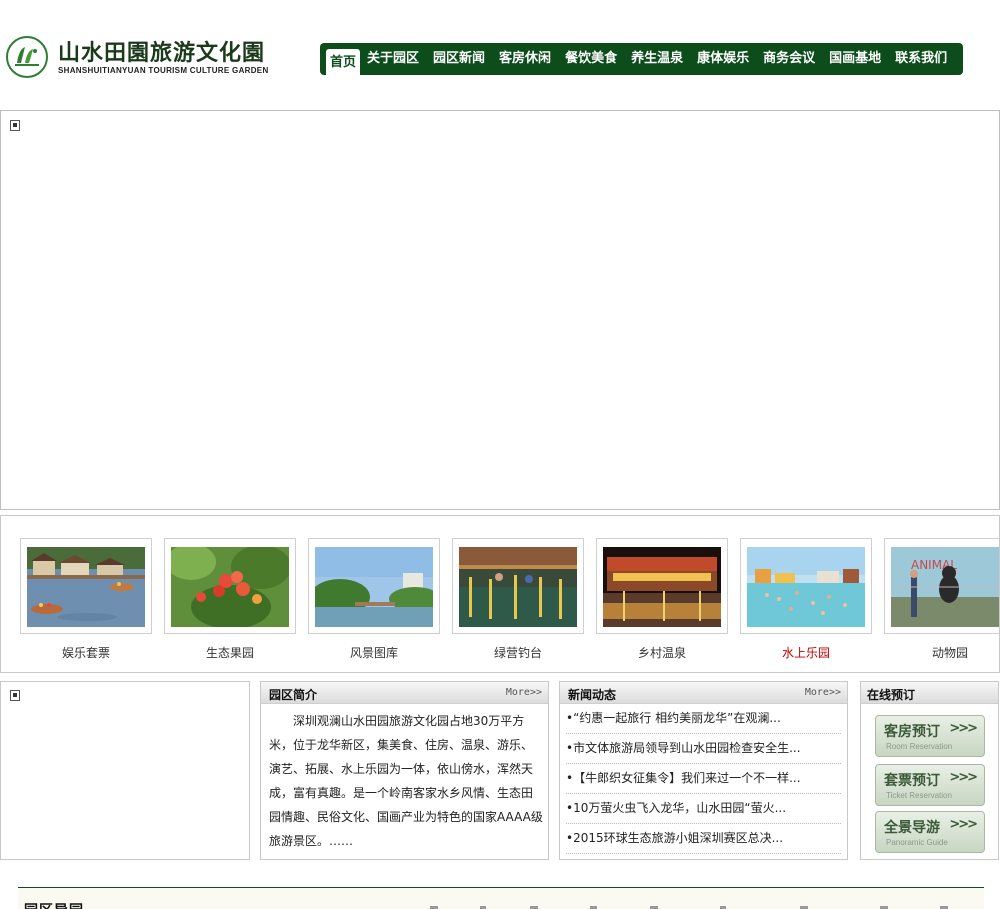 Image resolution: width=1000 pixels, height=909 pixels. What do you see at coordinates (912, 781) in the screenshot?
I see `button-label: 套票预订` at bounding box center [912, 781].